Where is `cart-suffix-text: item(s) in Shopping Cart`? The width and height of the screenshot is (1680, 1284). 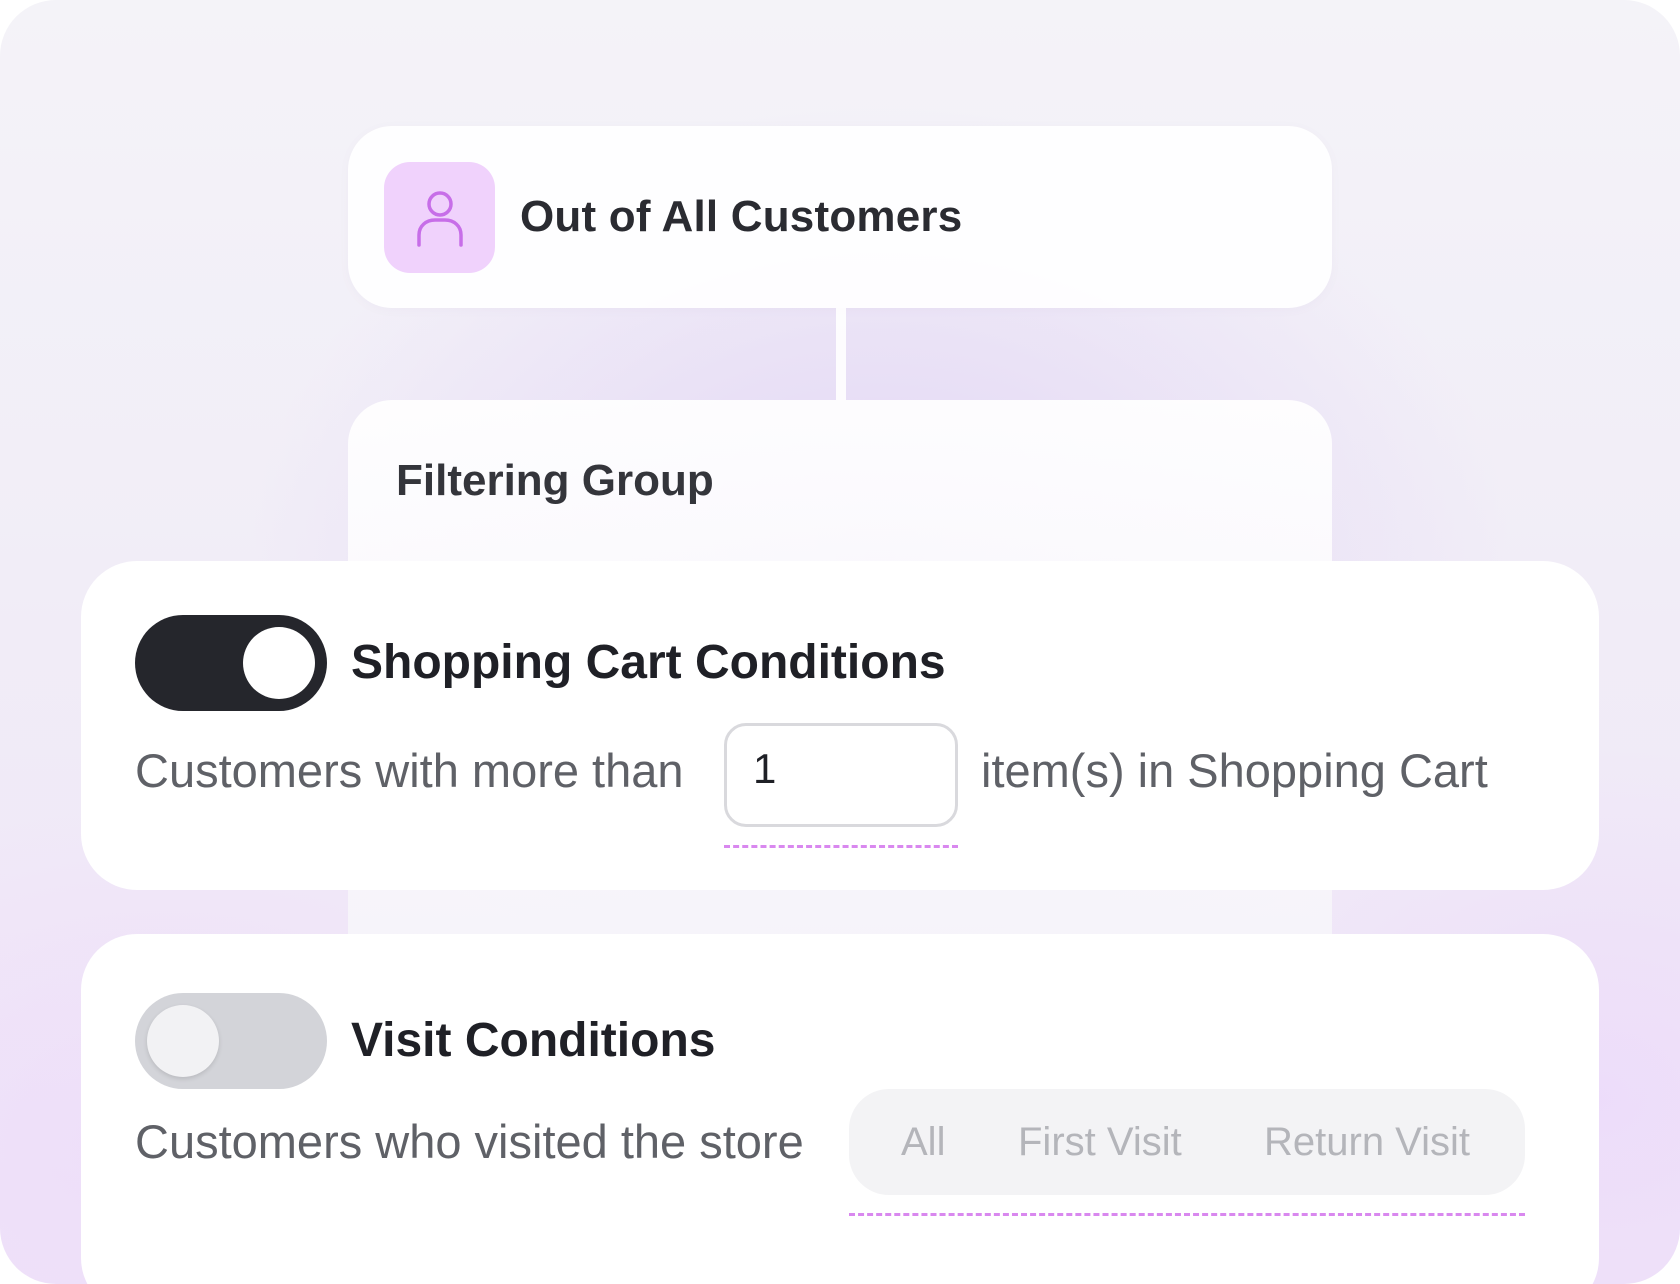
cart-suffix-text: item(s) in Shopping Cart is located at coordinates (1234, 770).